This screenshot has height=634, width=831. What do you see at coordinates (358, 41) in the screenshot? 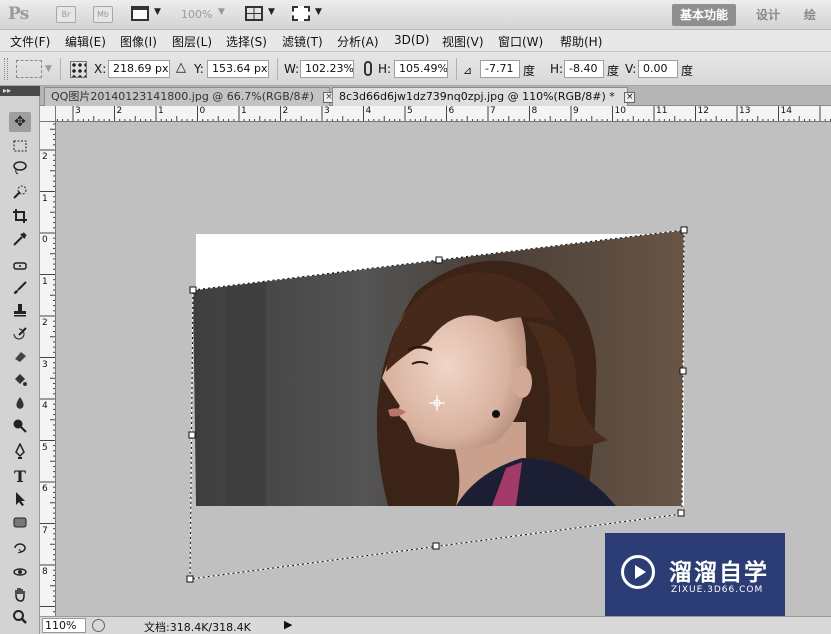
I see `menu-analysis: 分析(A)` at bounding box center [358, 41].